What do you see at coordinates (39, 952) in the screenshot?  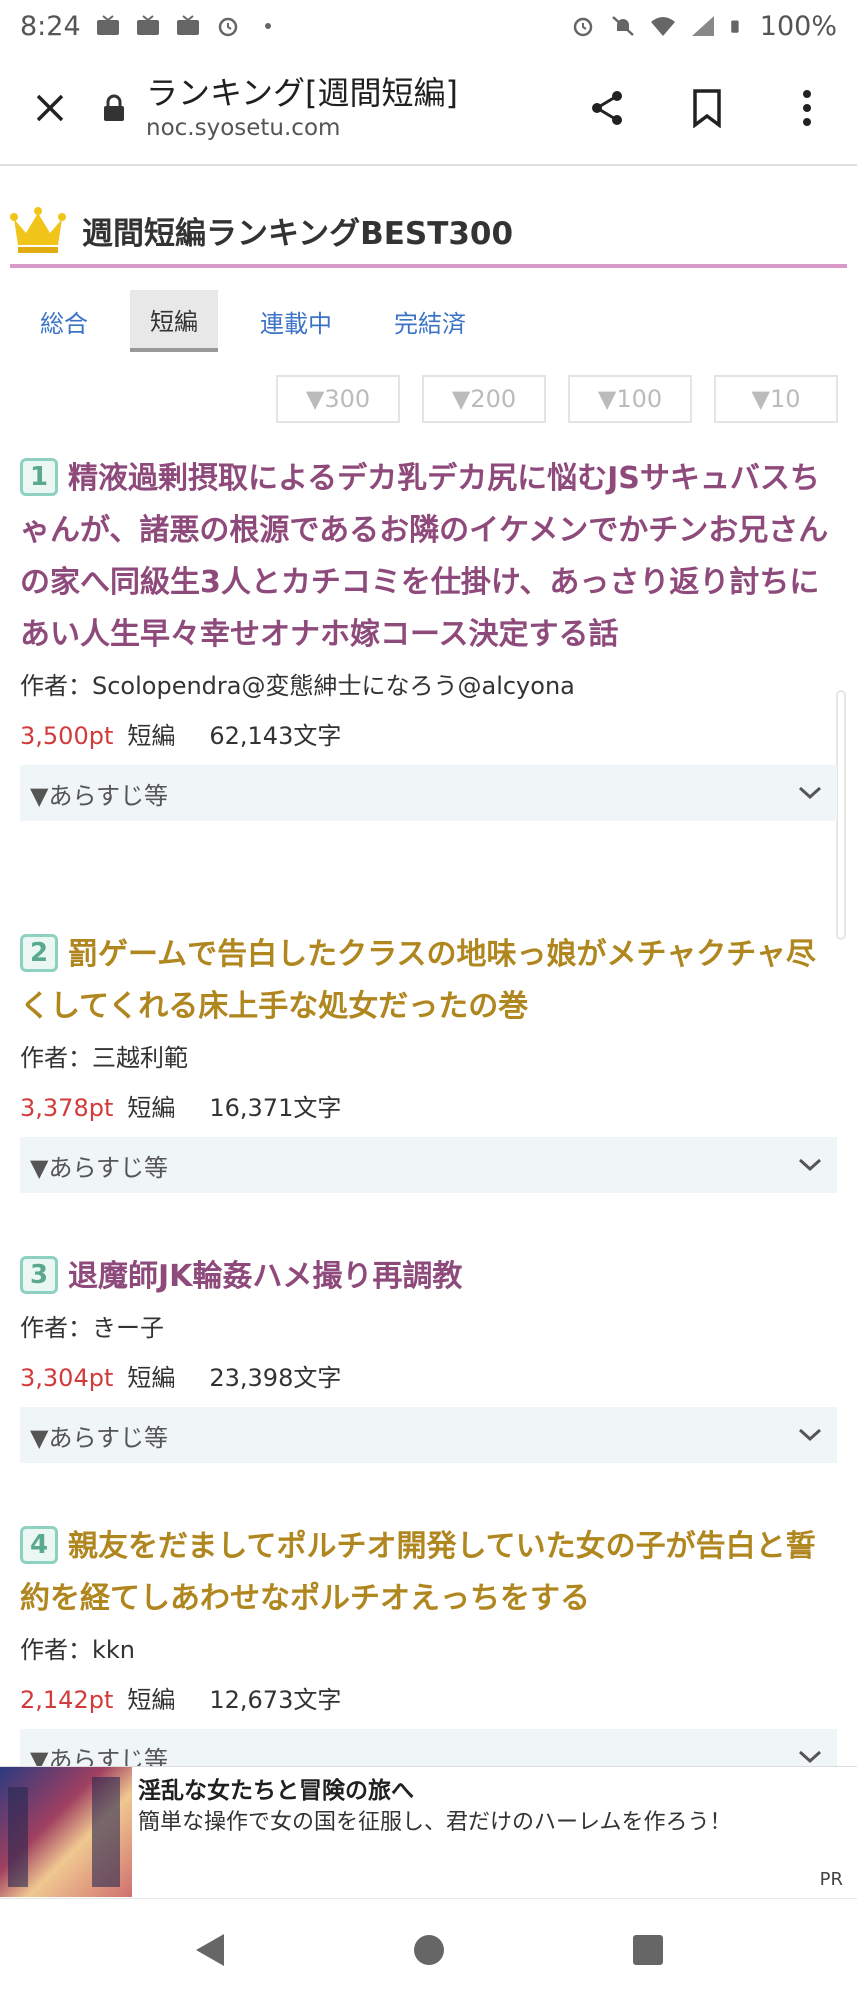 I see `rank-badge: 2` at bounding box center [39, 952].